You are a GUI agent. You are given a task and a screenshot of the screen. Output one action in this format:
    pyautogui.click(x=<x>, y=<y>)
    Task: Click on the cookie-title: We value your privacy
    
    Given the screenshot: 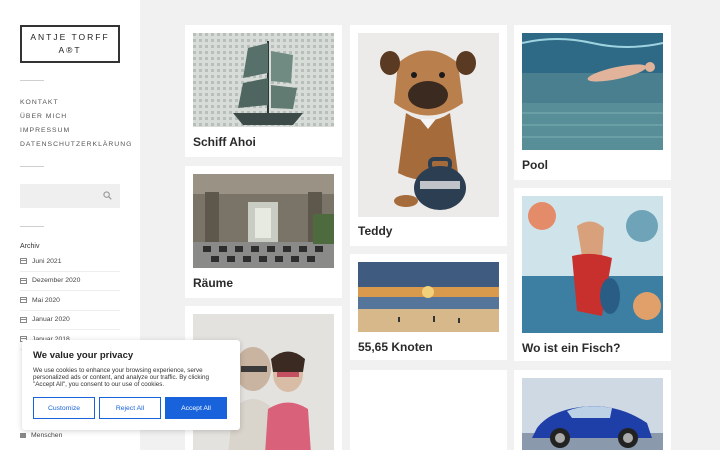 What is the action you would take?
    pyautogui.click(x=83, y=355)
    